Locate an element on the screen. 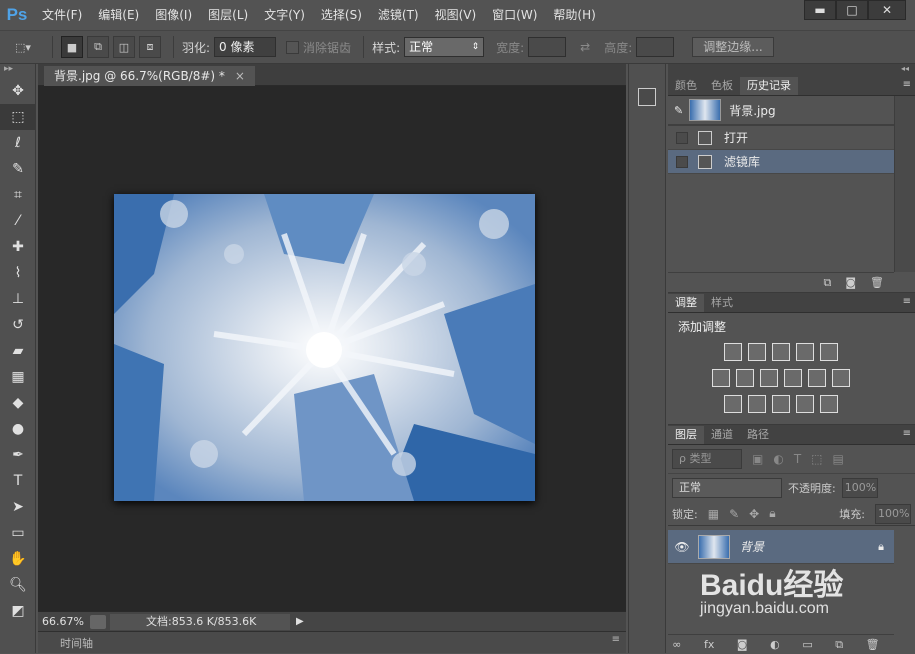 The image size is (915, 654). history-item: 打开 is located at coordinates (781, 138).